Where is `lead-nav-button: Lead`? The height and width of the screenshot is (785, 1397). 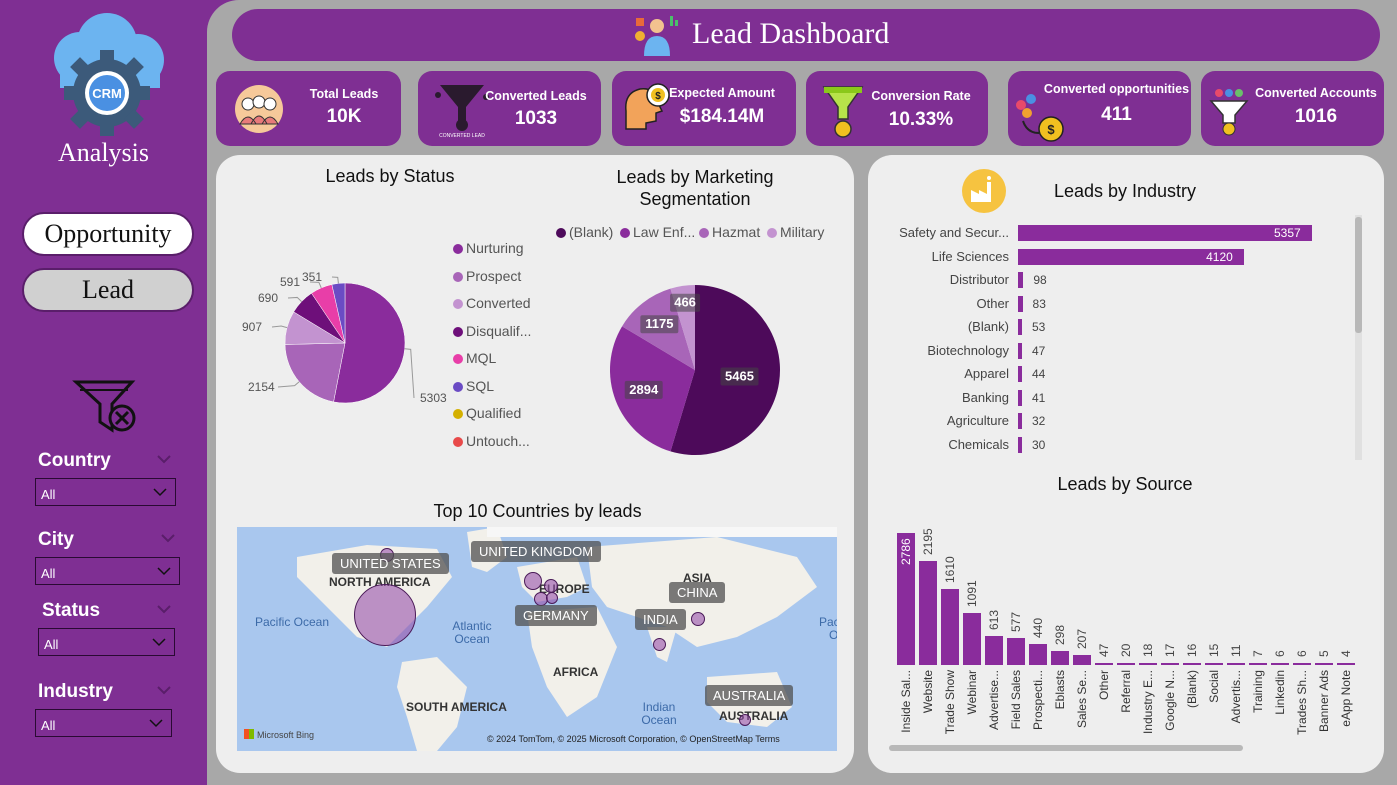
lead-nav-button: Lead is located at coordinates (108, 290).